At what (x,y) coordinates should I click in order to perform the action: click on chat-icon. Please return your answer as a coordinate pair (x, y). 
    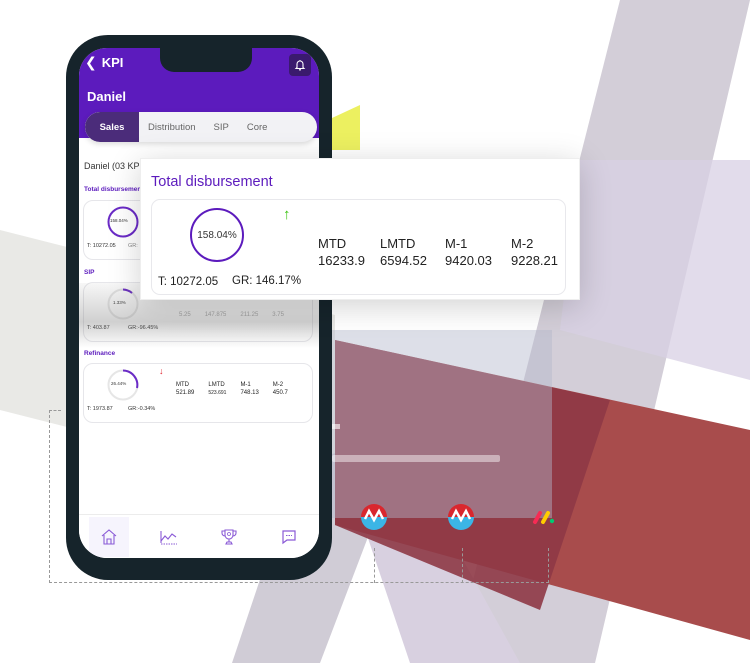
    Looking at the image, I should click on (289, 536).